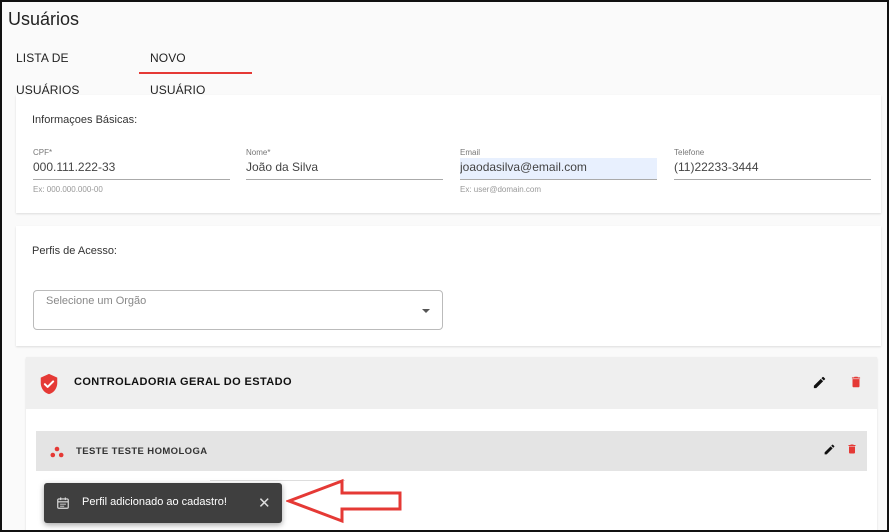  Describe the element at coordinates (183, 382) in the screenshot. I see `org-title: CONTROLADORIA GERAL DO ESTADO` at that location.